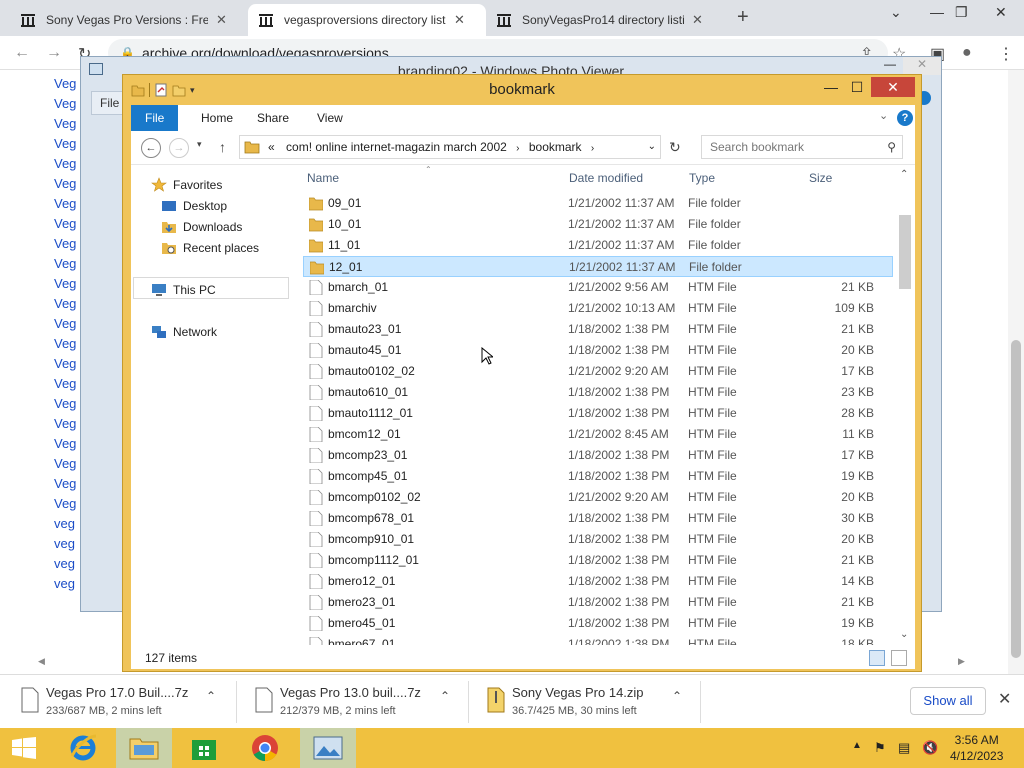 The height and width of the screenshot is (768, 1024). What do you see at coordinates (598, 434) in the screenshot?
I see `file-row: bmcom12_01 1/21/2002 8:45 AM HTM File 11 KB` at bounding box center [598, 434].